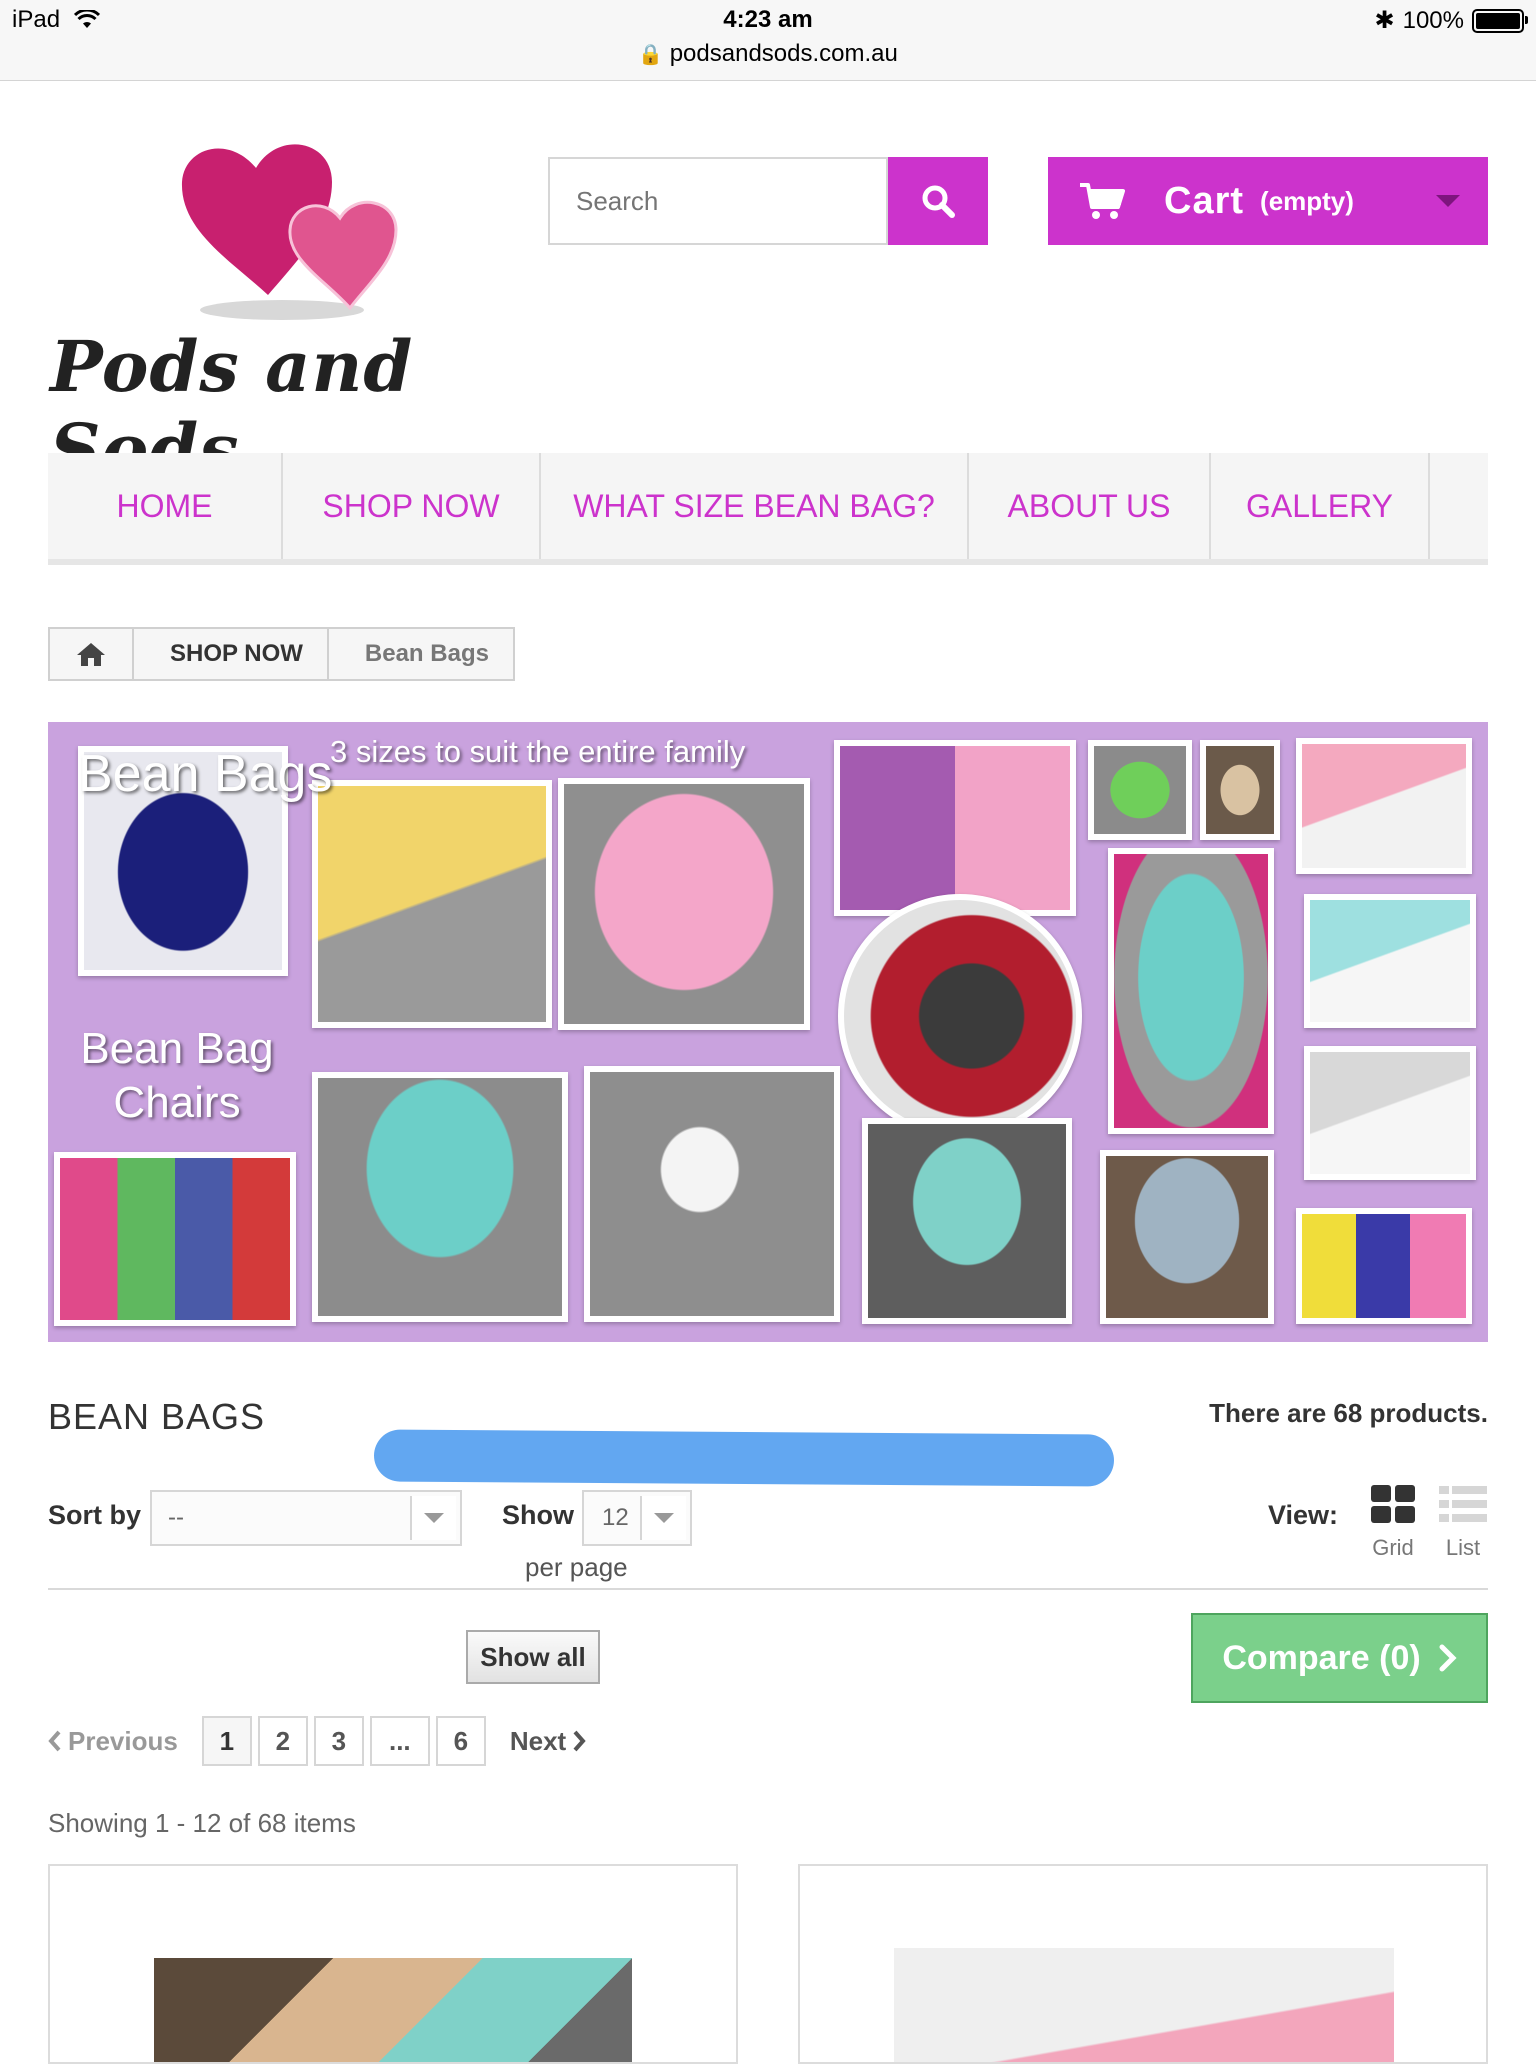 The height and width of the screenshot is (2064, 1536). Describe the element at coordinates (282, 1741) in the screenshot. I see `page-2-button: 2` at that location.